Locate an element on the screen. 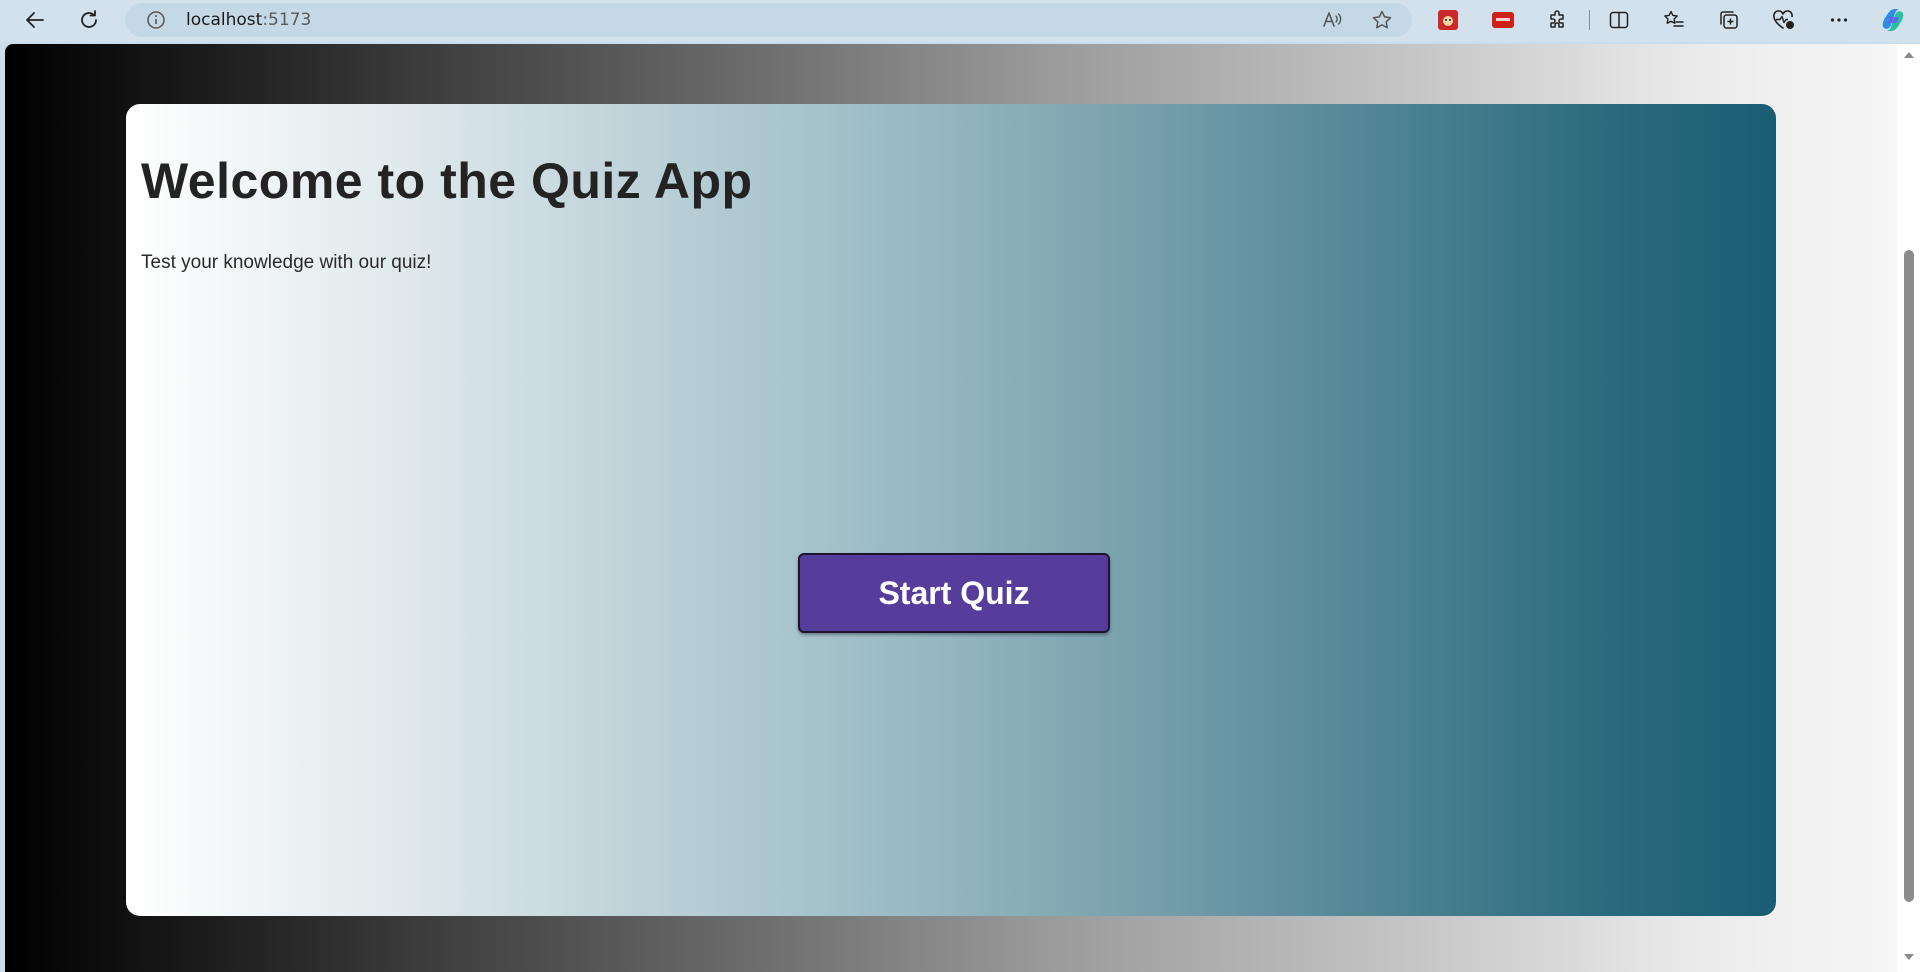 The image size is (1920, 972). page-subtitle: Test your knowledge with our quiz! is located at coordinates (286, 262).